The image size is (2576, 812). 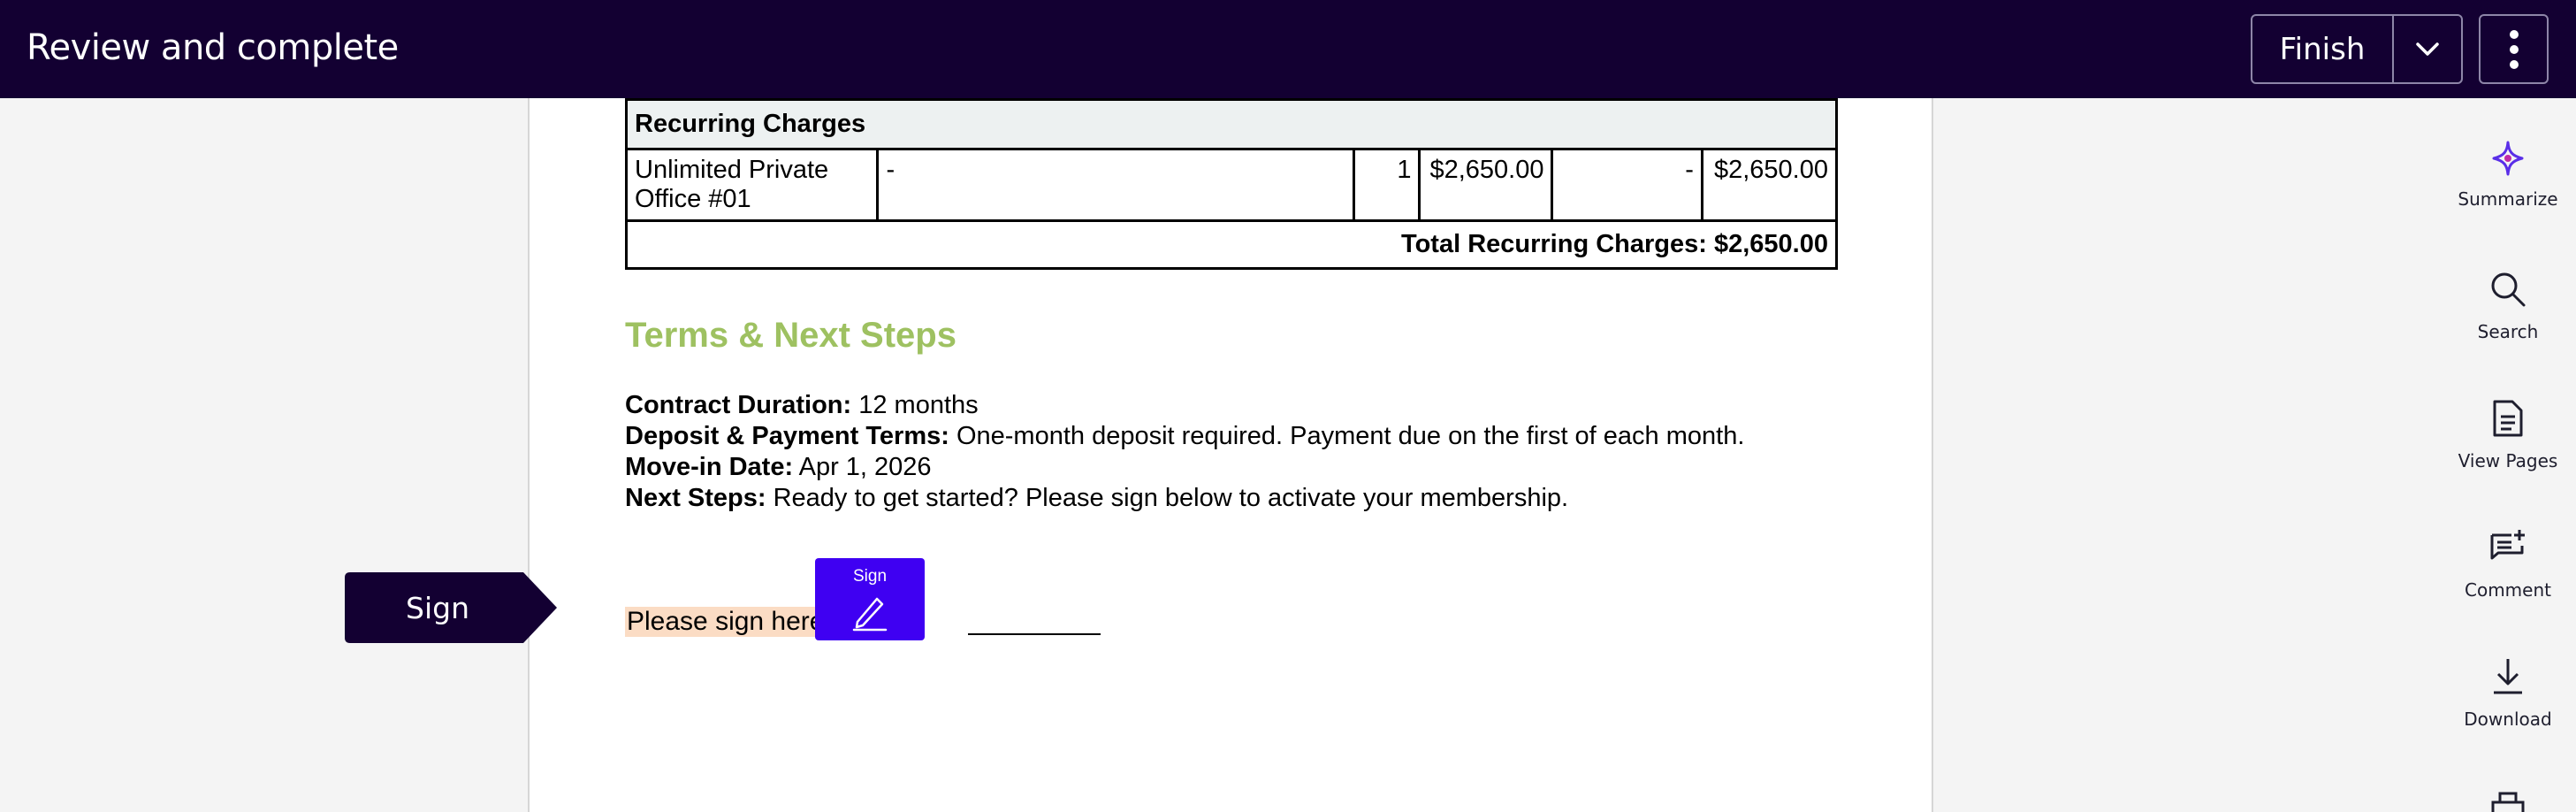 I want to click on search-icon, so click(x=2508, y=289).